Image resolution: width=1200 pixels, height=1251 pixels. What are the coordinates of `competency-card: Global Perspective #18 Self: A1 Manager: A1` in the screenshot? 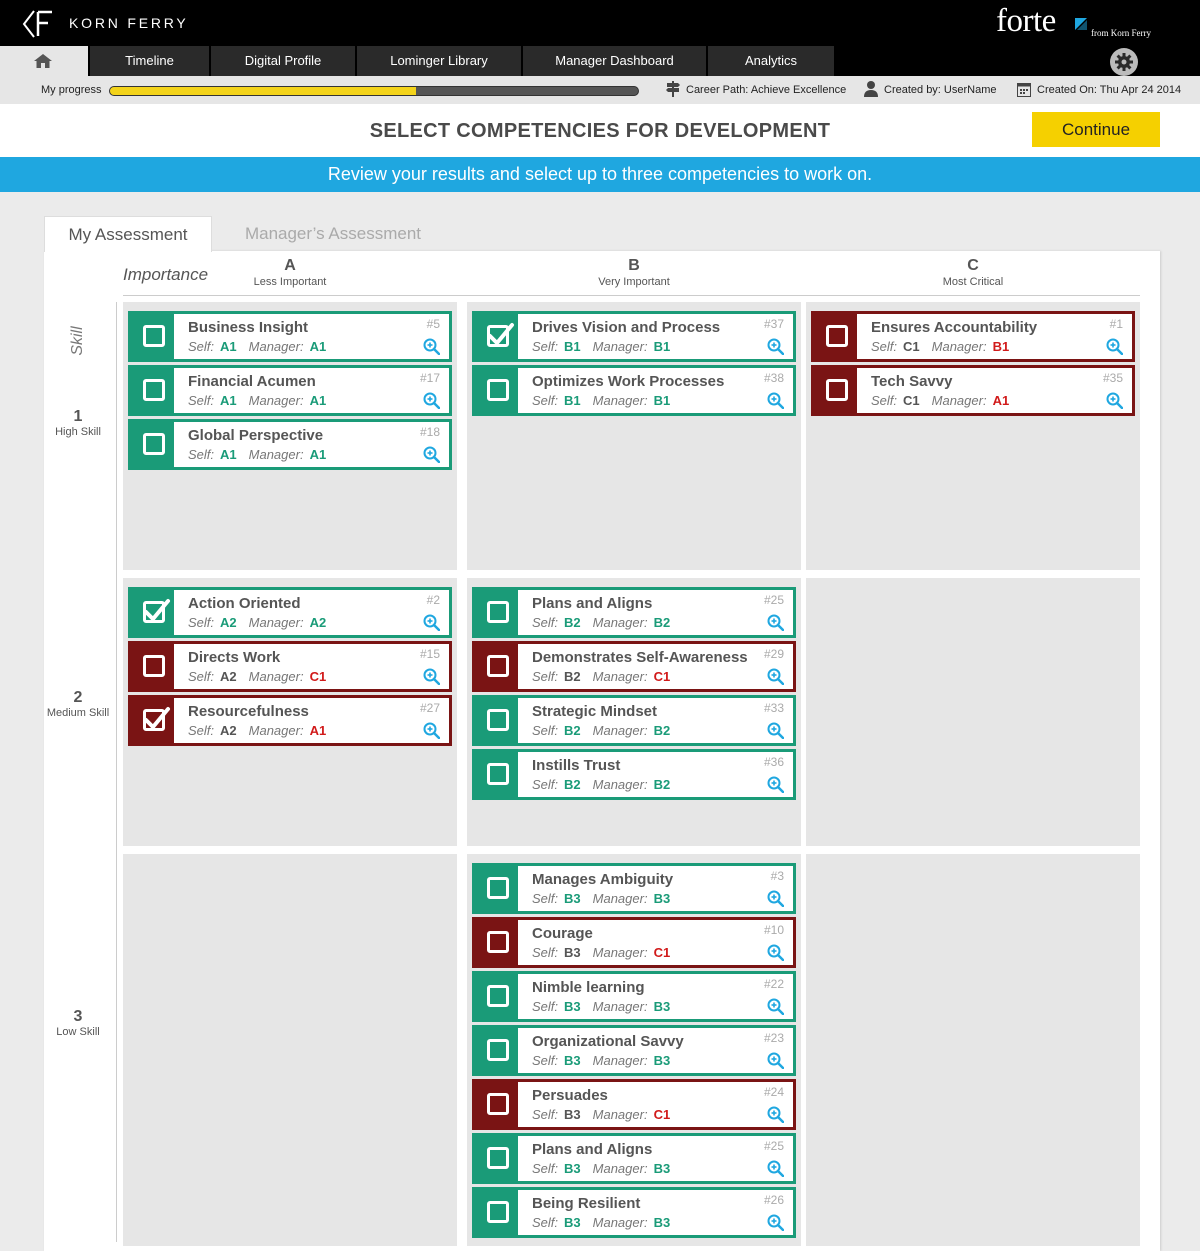 It's located at (290, 444).